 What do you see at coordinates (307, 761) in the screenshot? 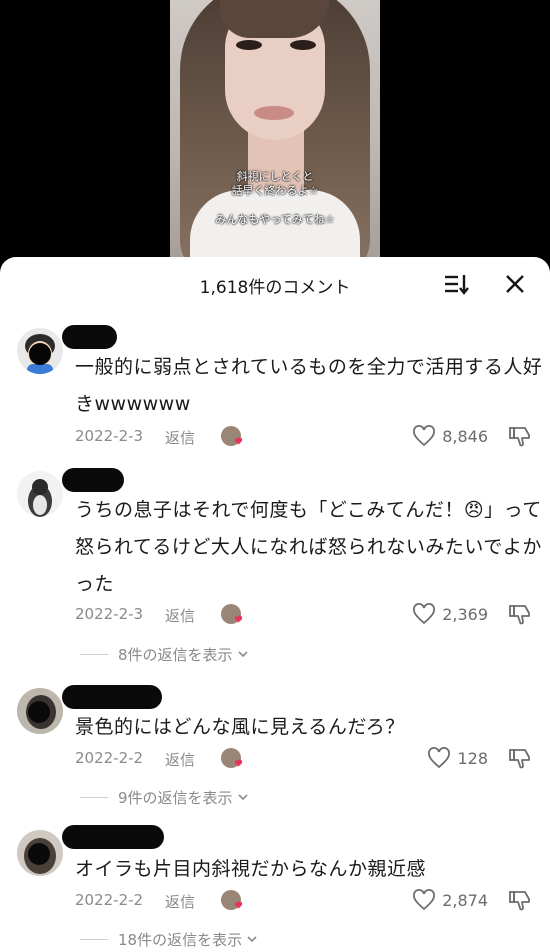
I see `comment-meta: 2022-2-2 返信 128` at bounding box center [307, 761].